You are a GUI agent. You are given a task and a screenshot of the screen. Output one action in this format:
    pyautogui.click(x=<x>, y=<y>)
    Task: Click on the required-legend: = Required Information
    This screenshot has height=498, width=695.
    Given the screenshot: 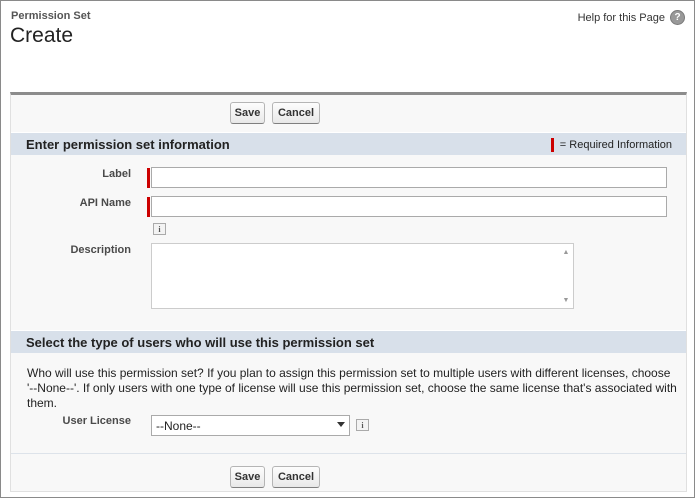 What is the action you would take?
    pyautogui.click(x=611, y=145)
    